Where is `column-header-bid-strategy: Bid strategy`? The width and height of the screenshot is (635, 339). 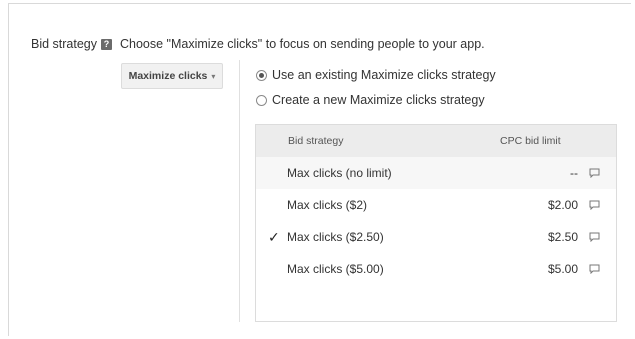
column-header-bid-strategy: Bid strategy is located at coordinates (316, 141).